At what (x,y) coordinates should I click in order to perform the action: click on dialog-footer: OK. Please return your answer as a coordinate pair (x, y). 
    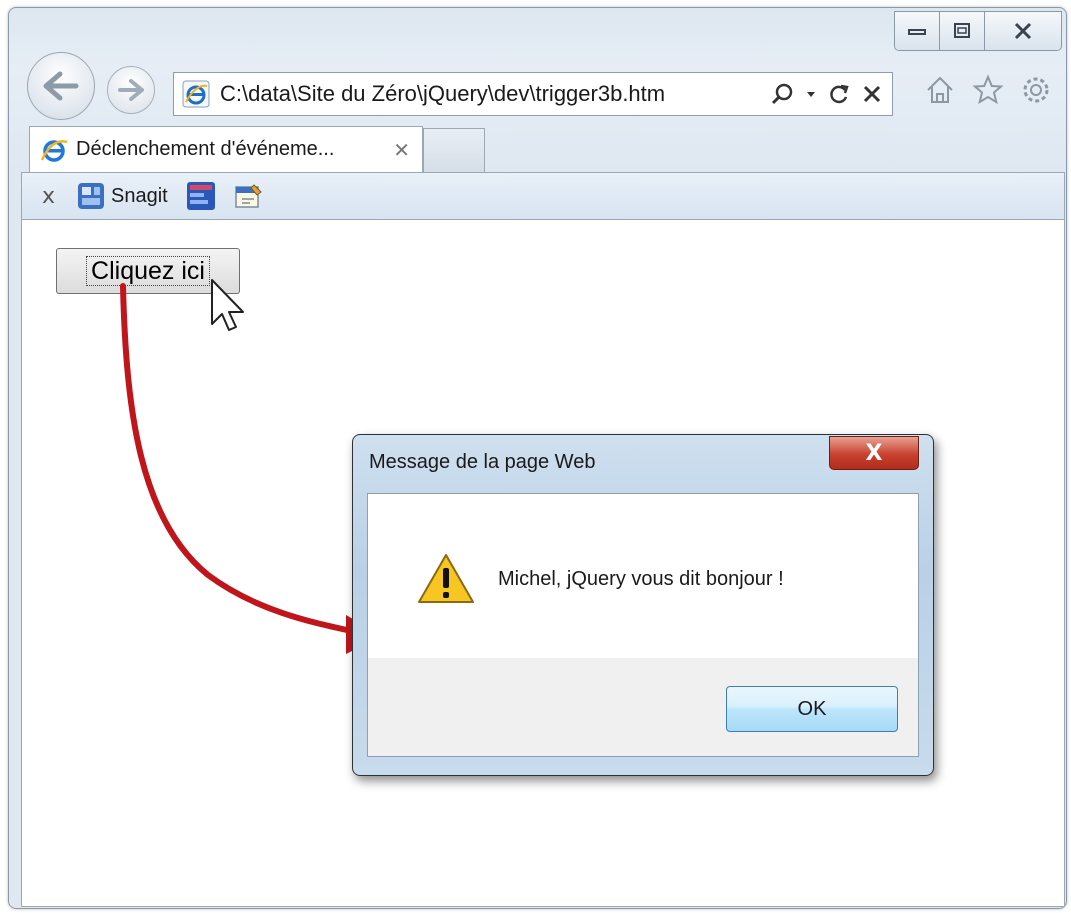
    Looking at the image, I should click on (643, 707).